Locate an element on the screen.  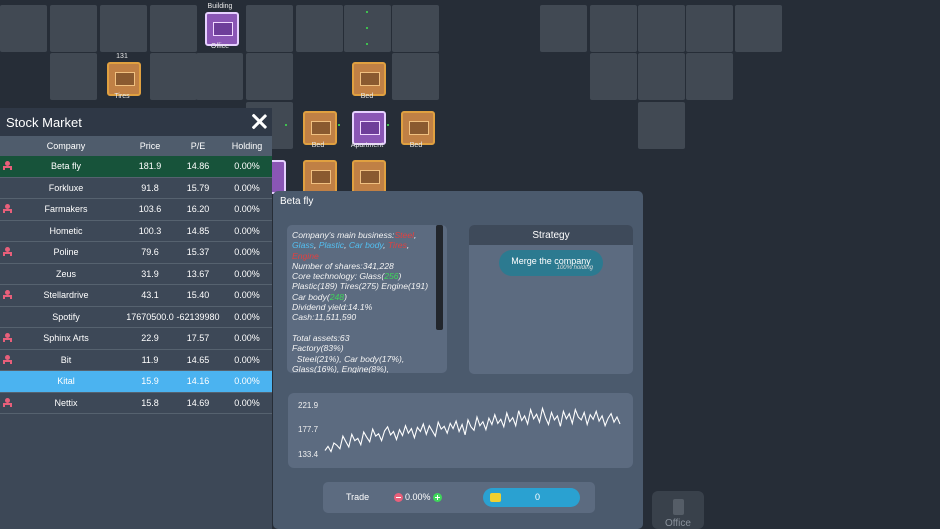
office-label: Office is located at coordinates (220, 46).